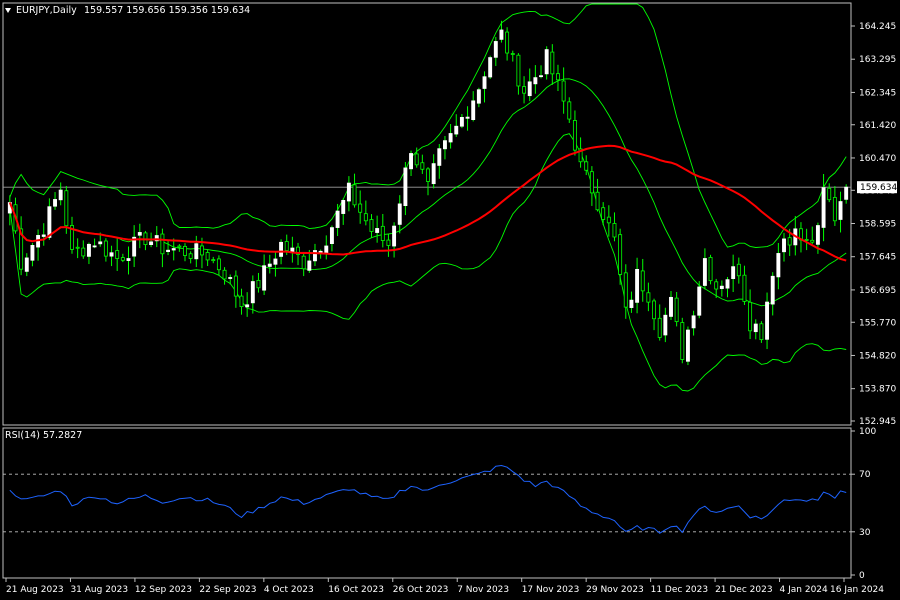 The image size is (900, 600). Describe the element at coordinates (8, 10) in the screenshot. I see `triangle-down-icon` at that location.